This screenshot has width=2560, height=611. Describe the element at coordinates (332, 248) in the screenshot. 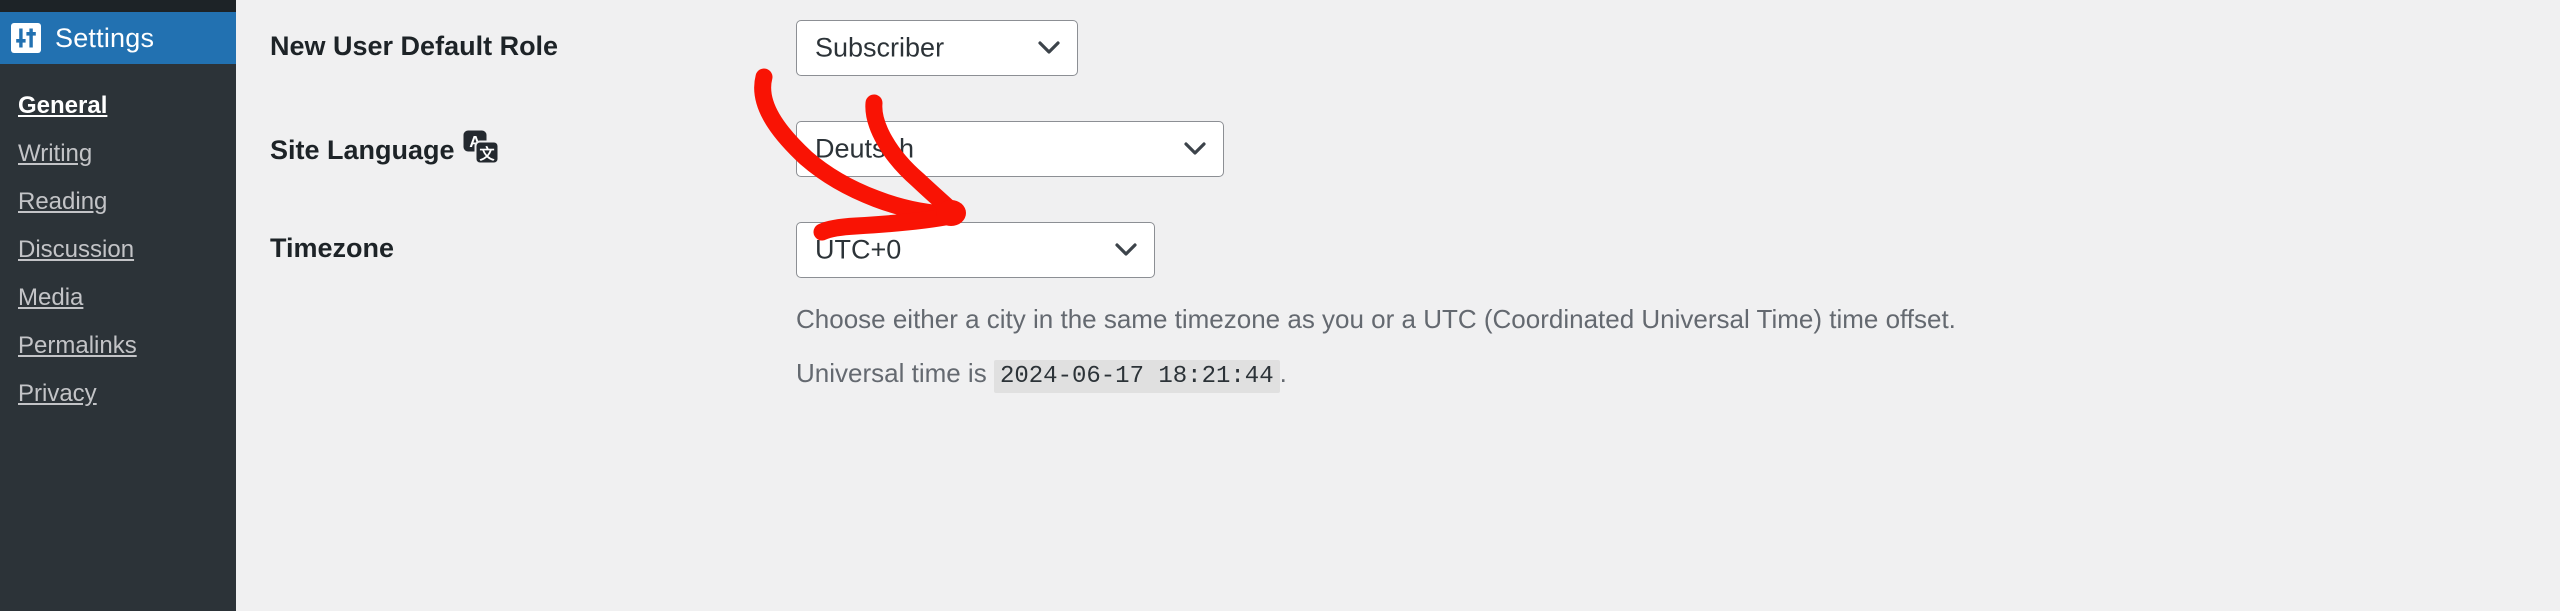

I see `label-timezone: Timezone` at that location.